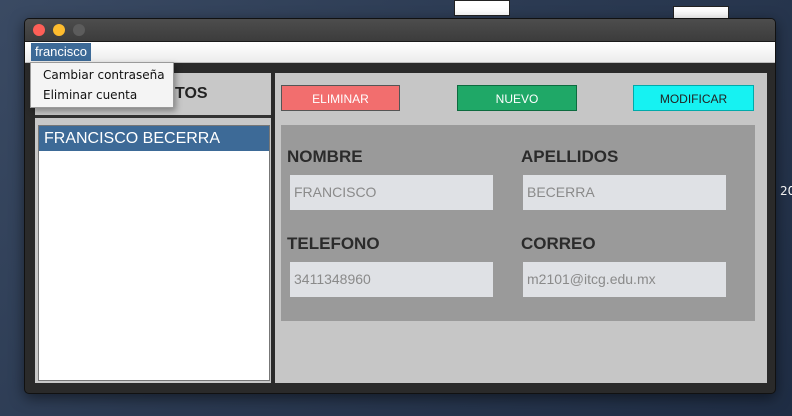  Describe the element at coordinates (558, 243) in the screenshot. I see `correo-label: CORREO` at that location.